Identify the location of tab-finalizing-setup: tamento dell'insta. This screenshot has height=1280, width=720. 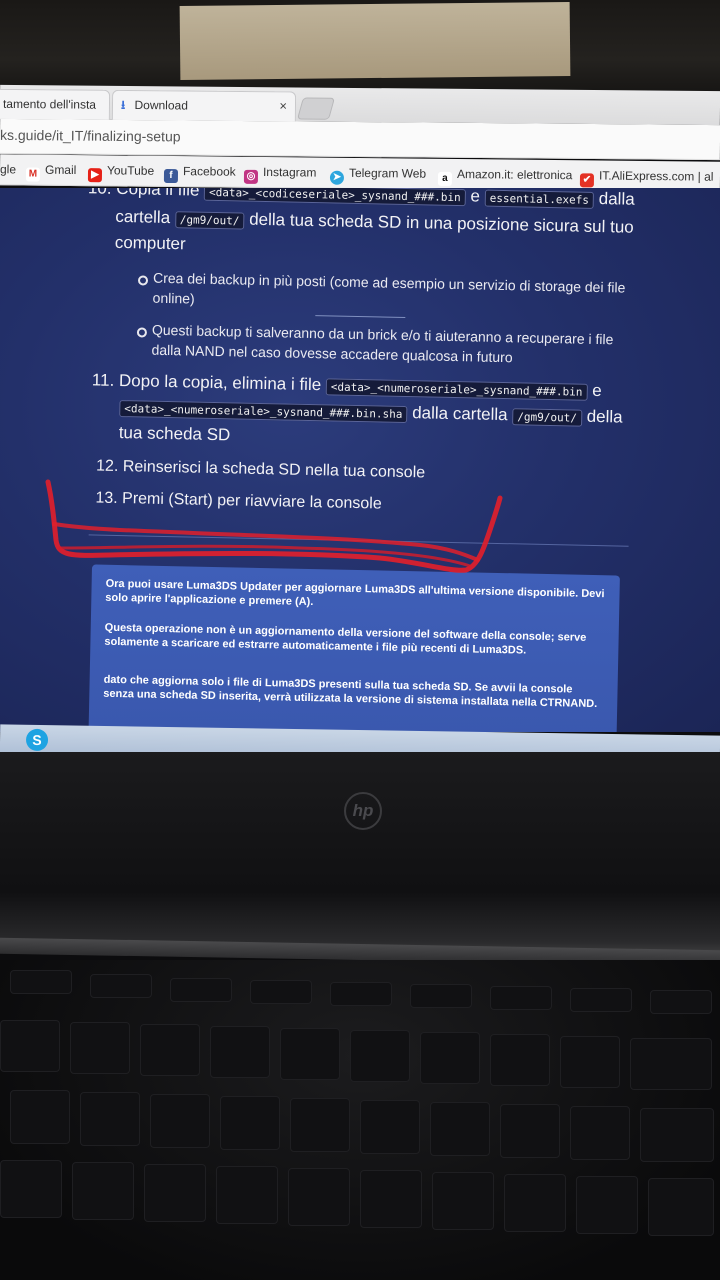
(55, 104).